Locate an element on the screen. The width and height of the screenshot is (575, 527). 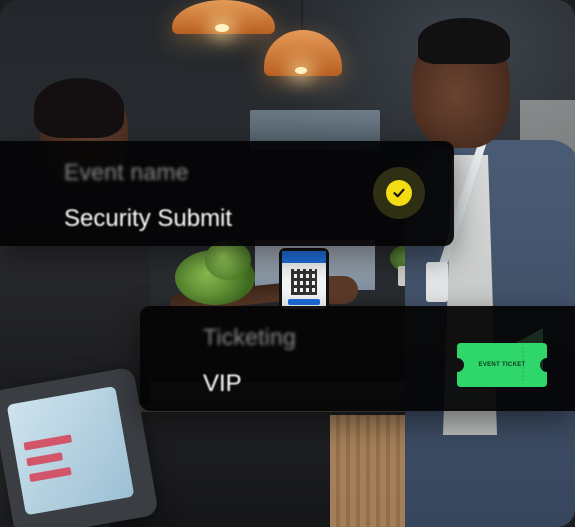
event-name-value: Security Submit is located at coordinates (148, 218).